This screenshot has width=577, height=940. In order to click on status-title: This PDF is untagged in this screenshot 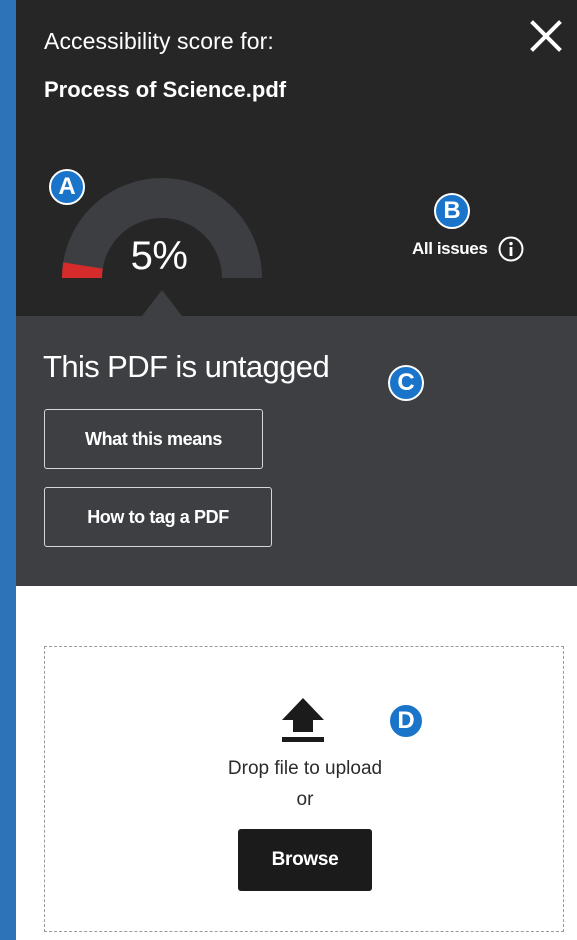, I will do `click(186, 366)`.